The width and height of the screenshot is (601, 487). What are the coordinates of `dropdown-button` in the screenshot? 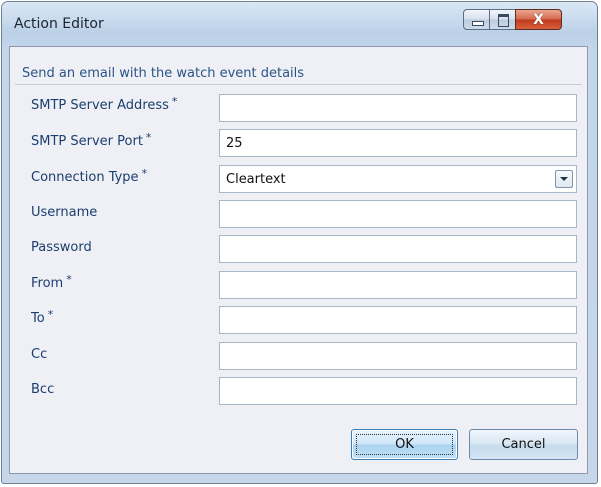 It's located at (564, 179).